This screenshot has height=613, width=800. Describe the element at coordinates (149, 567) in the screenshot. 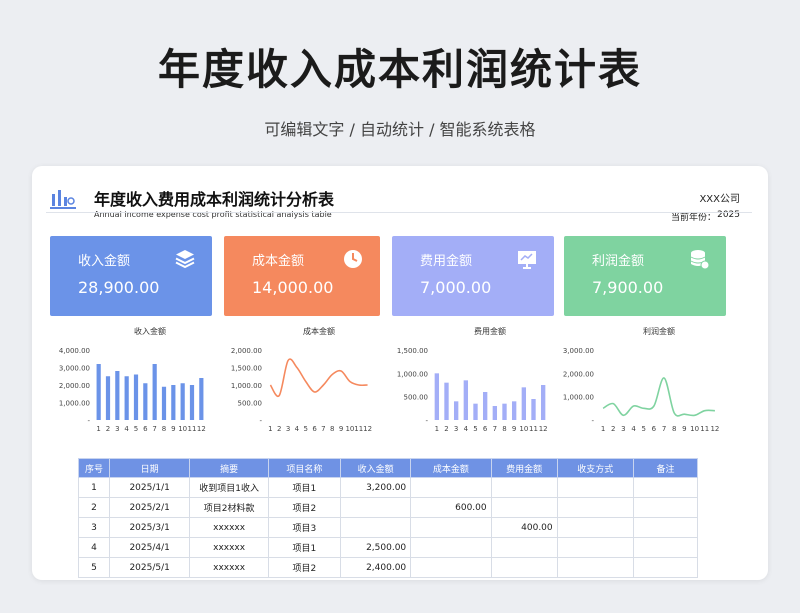

I see `table-cell: 2025/5/1` at that location.